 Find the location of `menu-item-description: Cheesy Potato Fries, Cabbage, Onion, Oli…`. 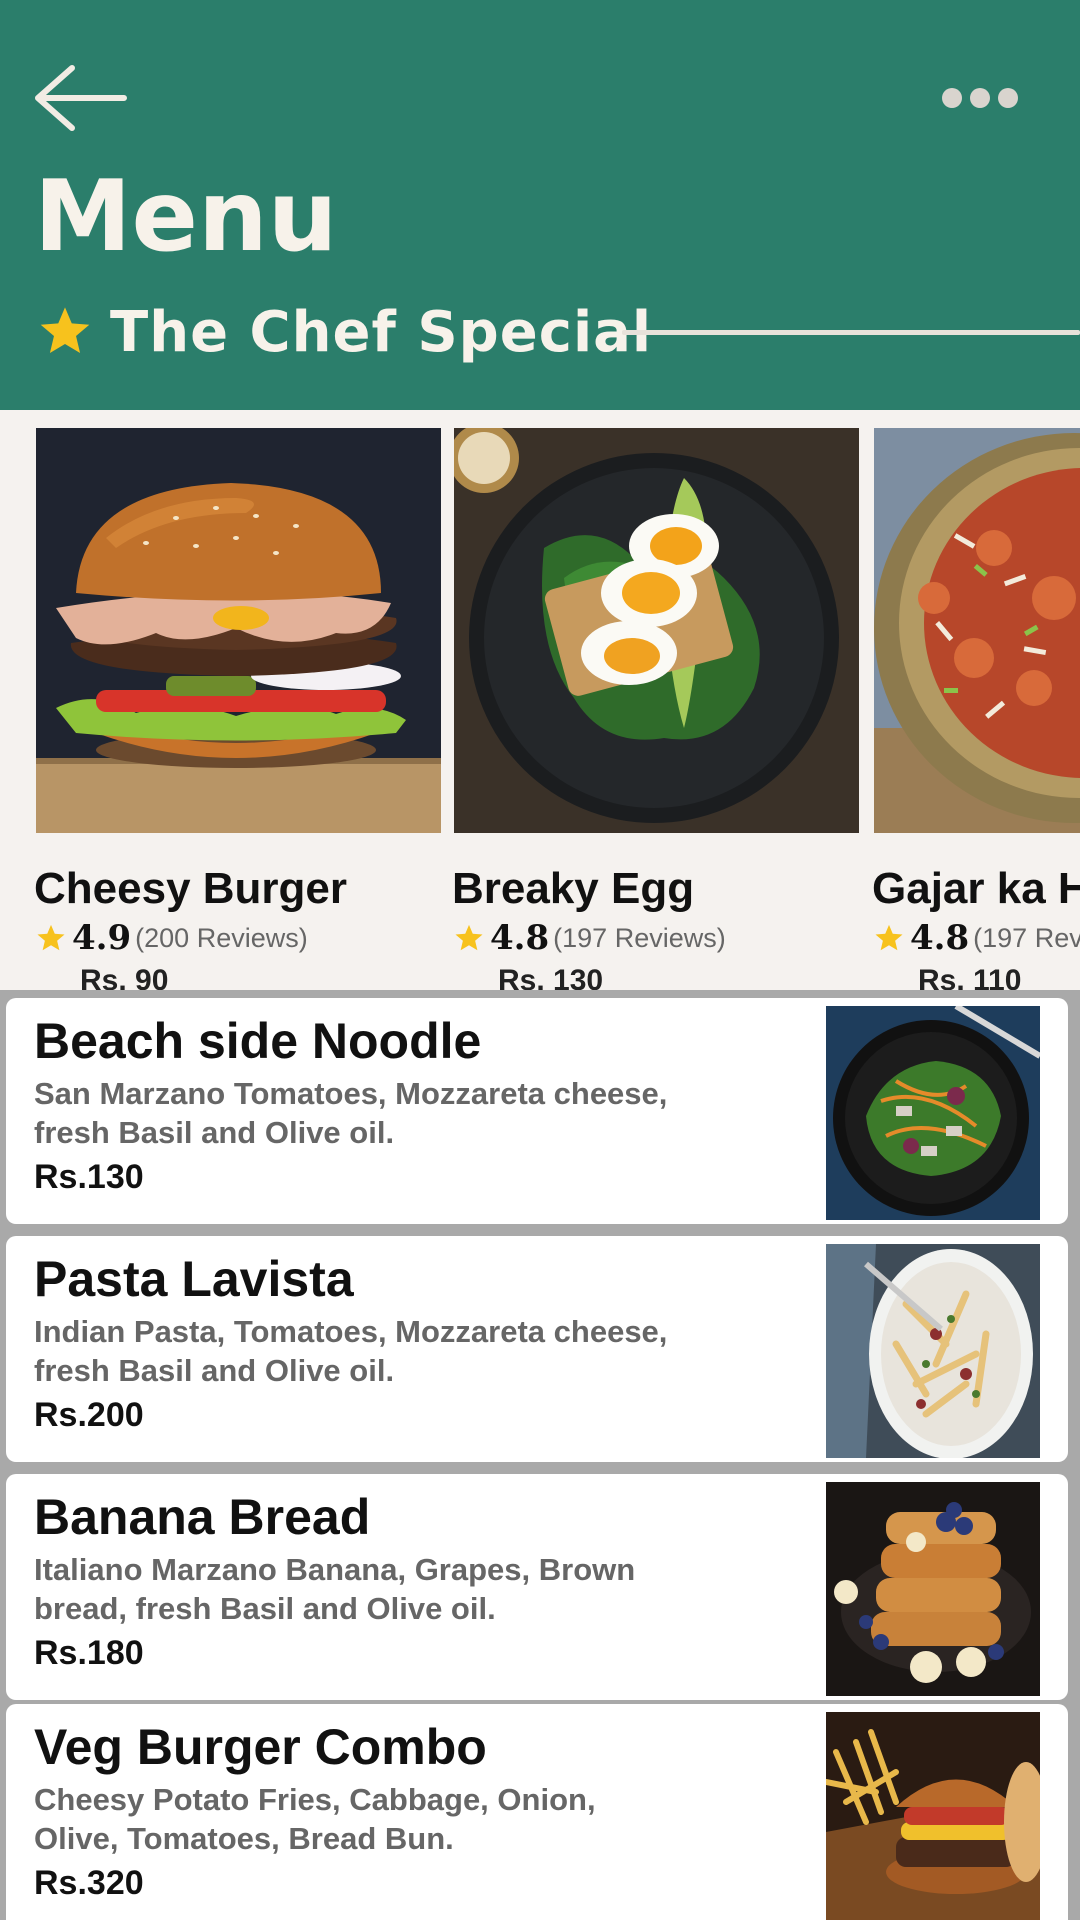

menu-item-description: Cheesy Potato Fries, Cabbage, Onion, Oli… is located at coordinates (315, 1819).